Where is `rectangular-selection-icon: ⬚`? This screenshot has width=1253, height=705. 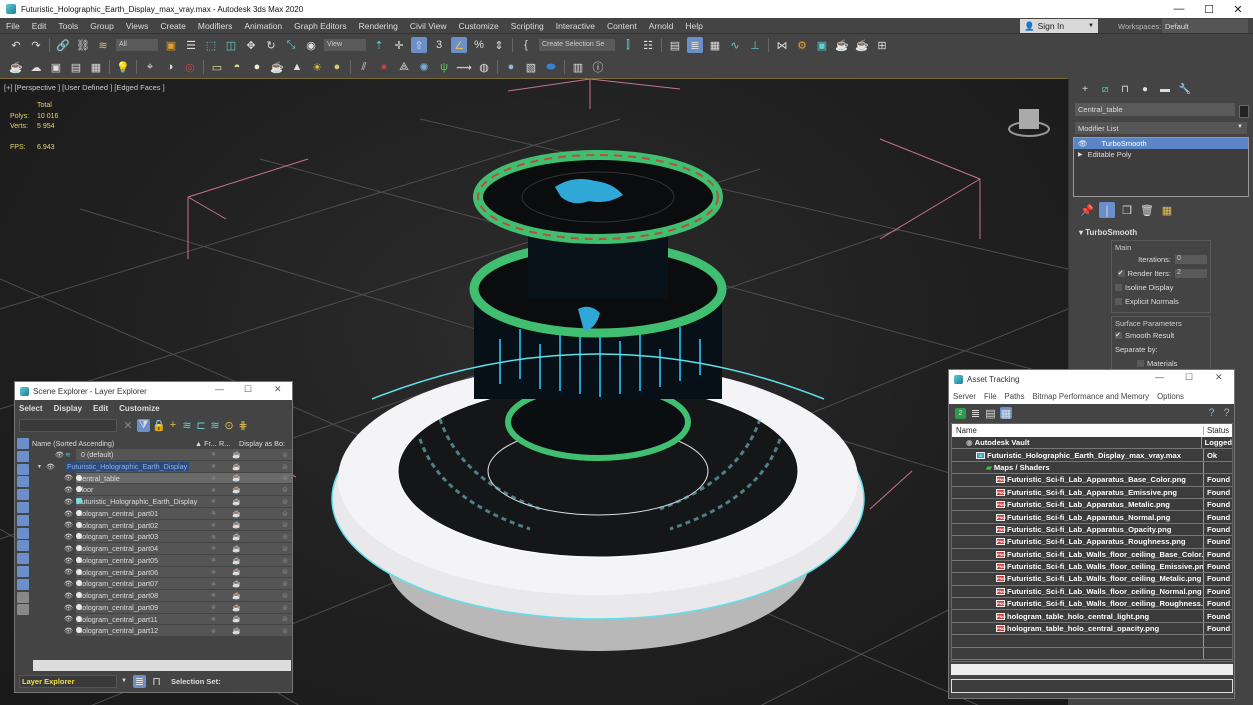
rectangular-selection-icon: ⬚ is located at coordinates (211, 45).